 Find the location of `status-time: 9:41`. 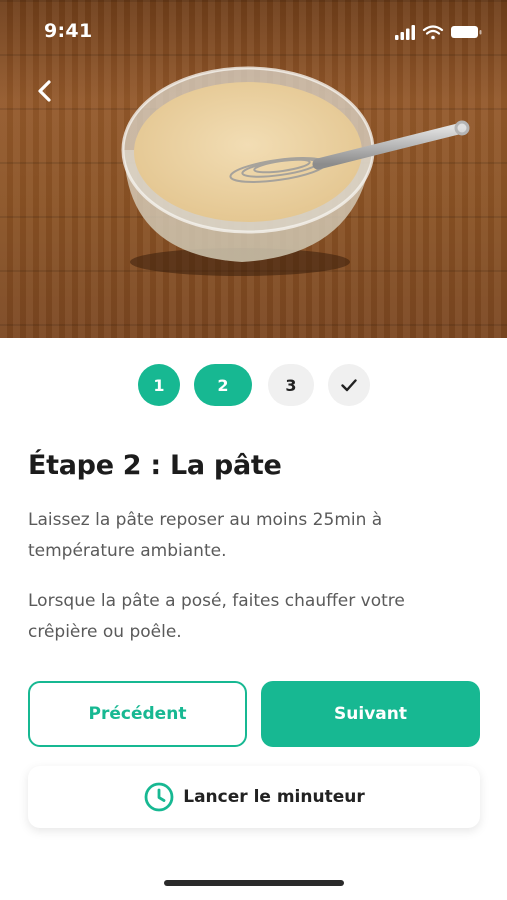

status-time: 9:41 is located at coordinates (68, 31).